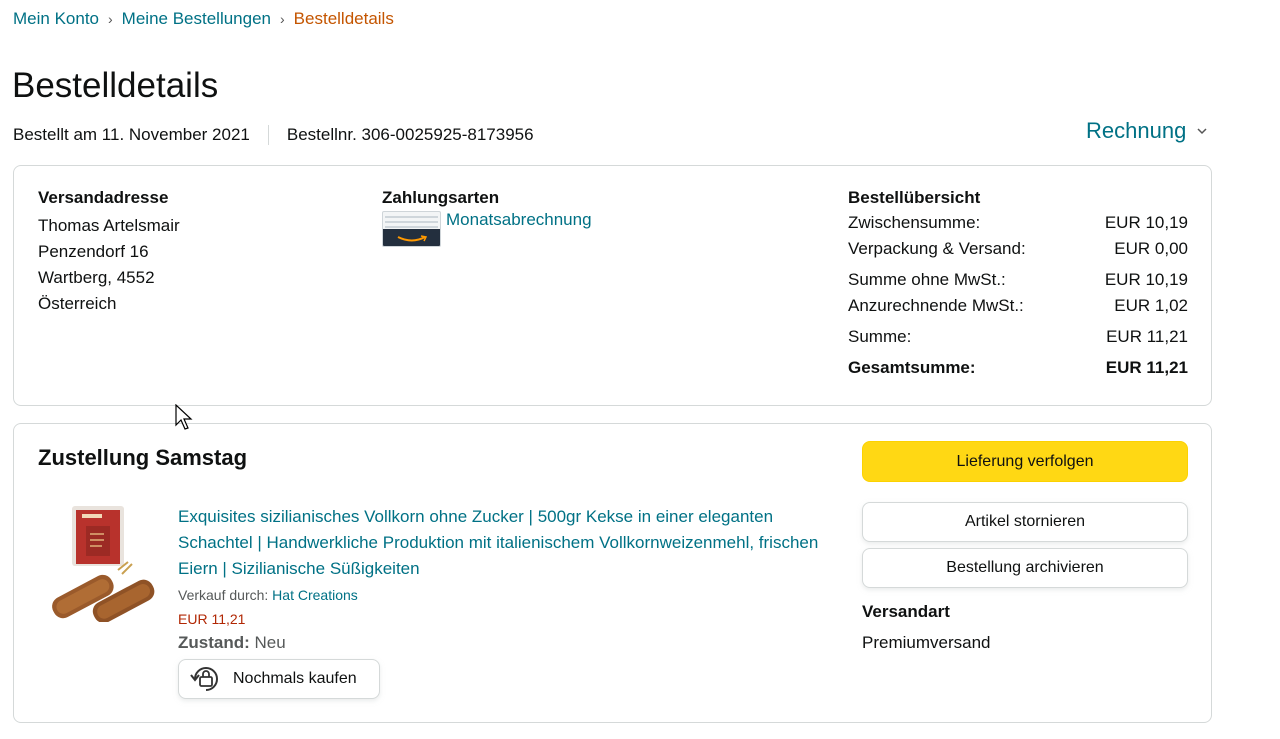 The image size is (1280, 739). Describe the element at coordinates (109, 225) in the screenshot. I see `address-line: Thomas Artelsmair` at that location.